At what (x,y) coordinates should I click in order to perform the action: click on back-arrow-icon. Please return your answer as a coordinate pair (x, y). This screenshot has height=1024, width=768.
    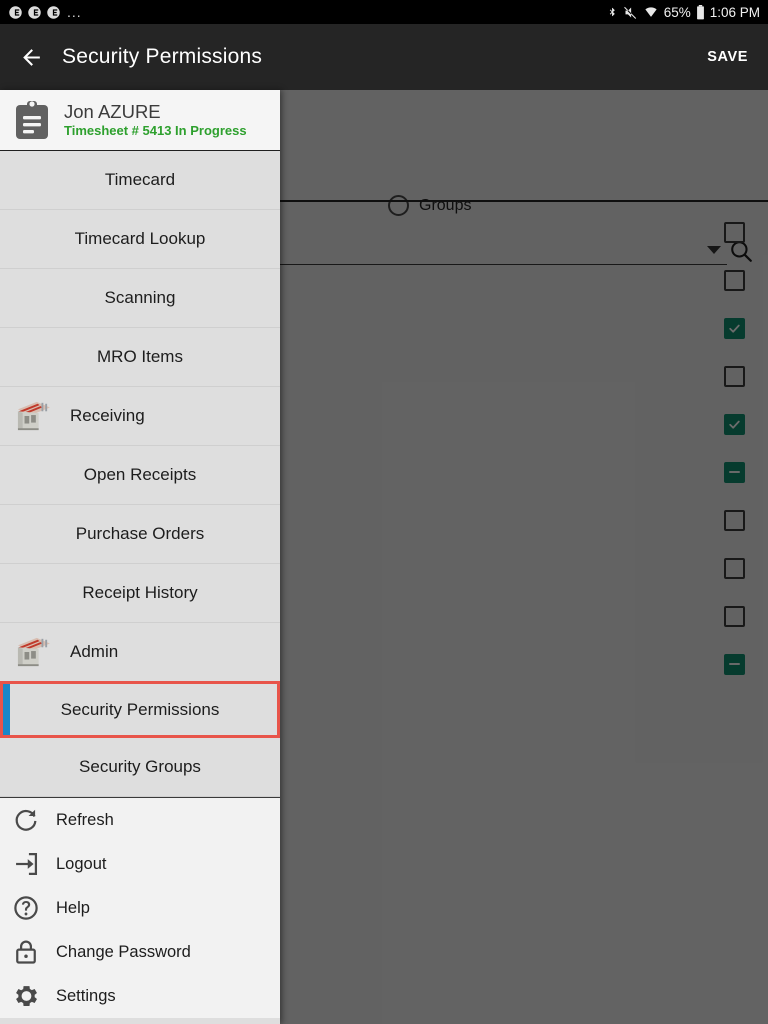
    Looking at the image, I should click on (31, 57).